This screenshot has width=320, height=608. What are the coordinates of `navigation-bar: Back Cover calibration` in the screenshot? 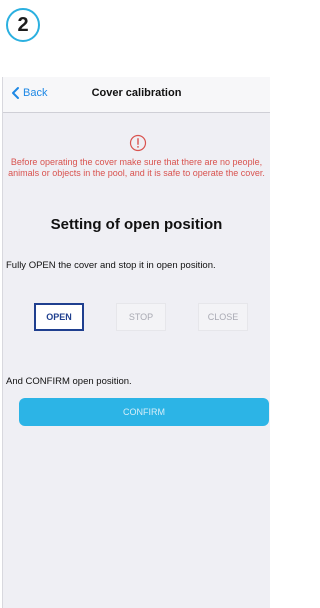 It's located at (136, 95).